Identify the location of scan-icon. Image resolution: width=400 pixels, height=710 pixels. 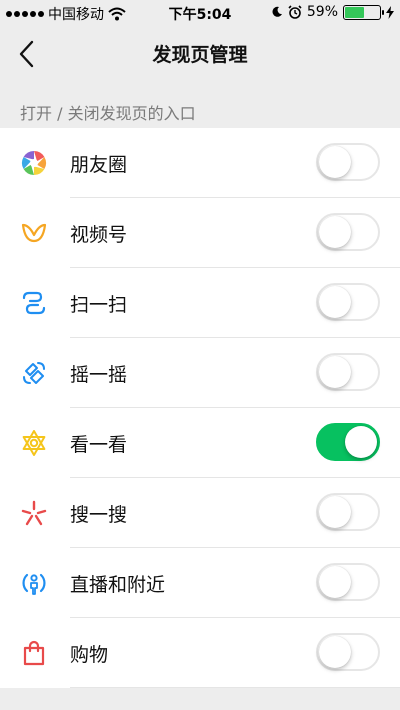
(34, 303).